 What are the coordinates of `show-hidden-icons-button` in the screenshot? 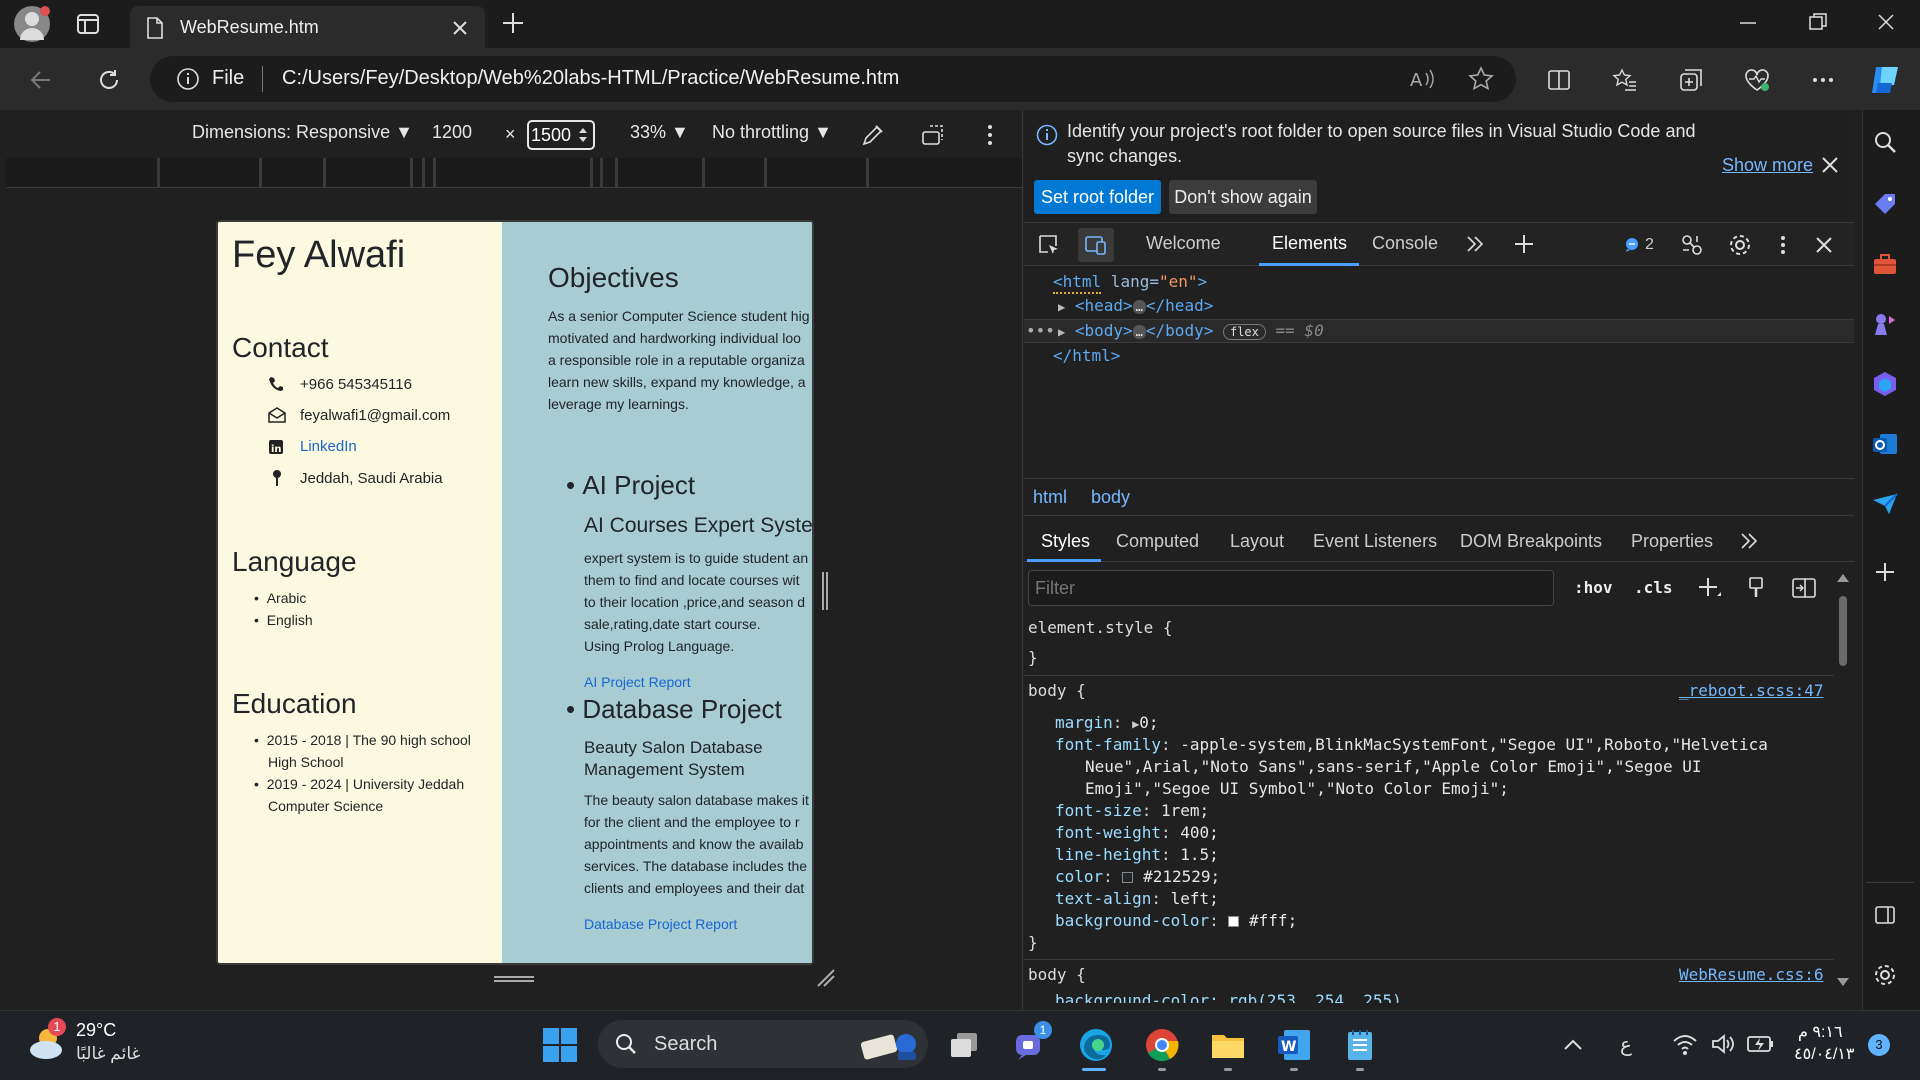 It's located at (1573, 1045).